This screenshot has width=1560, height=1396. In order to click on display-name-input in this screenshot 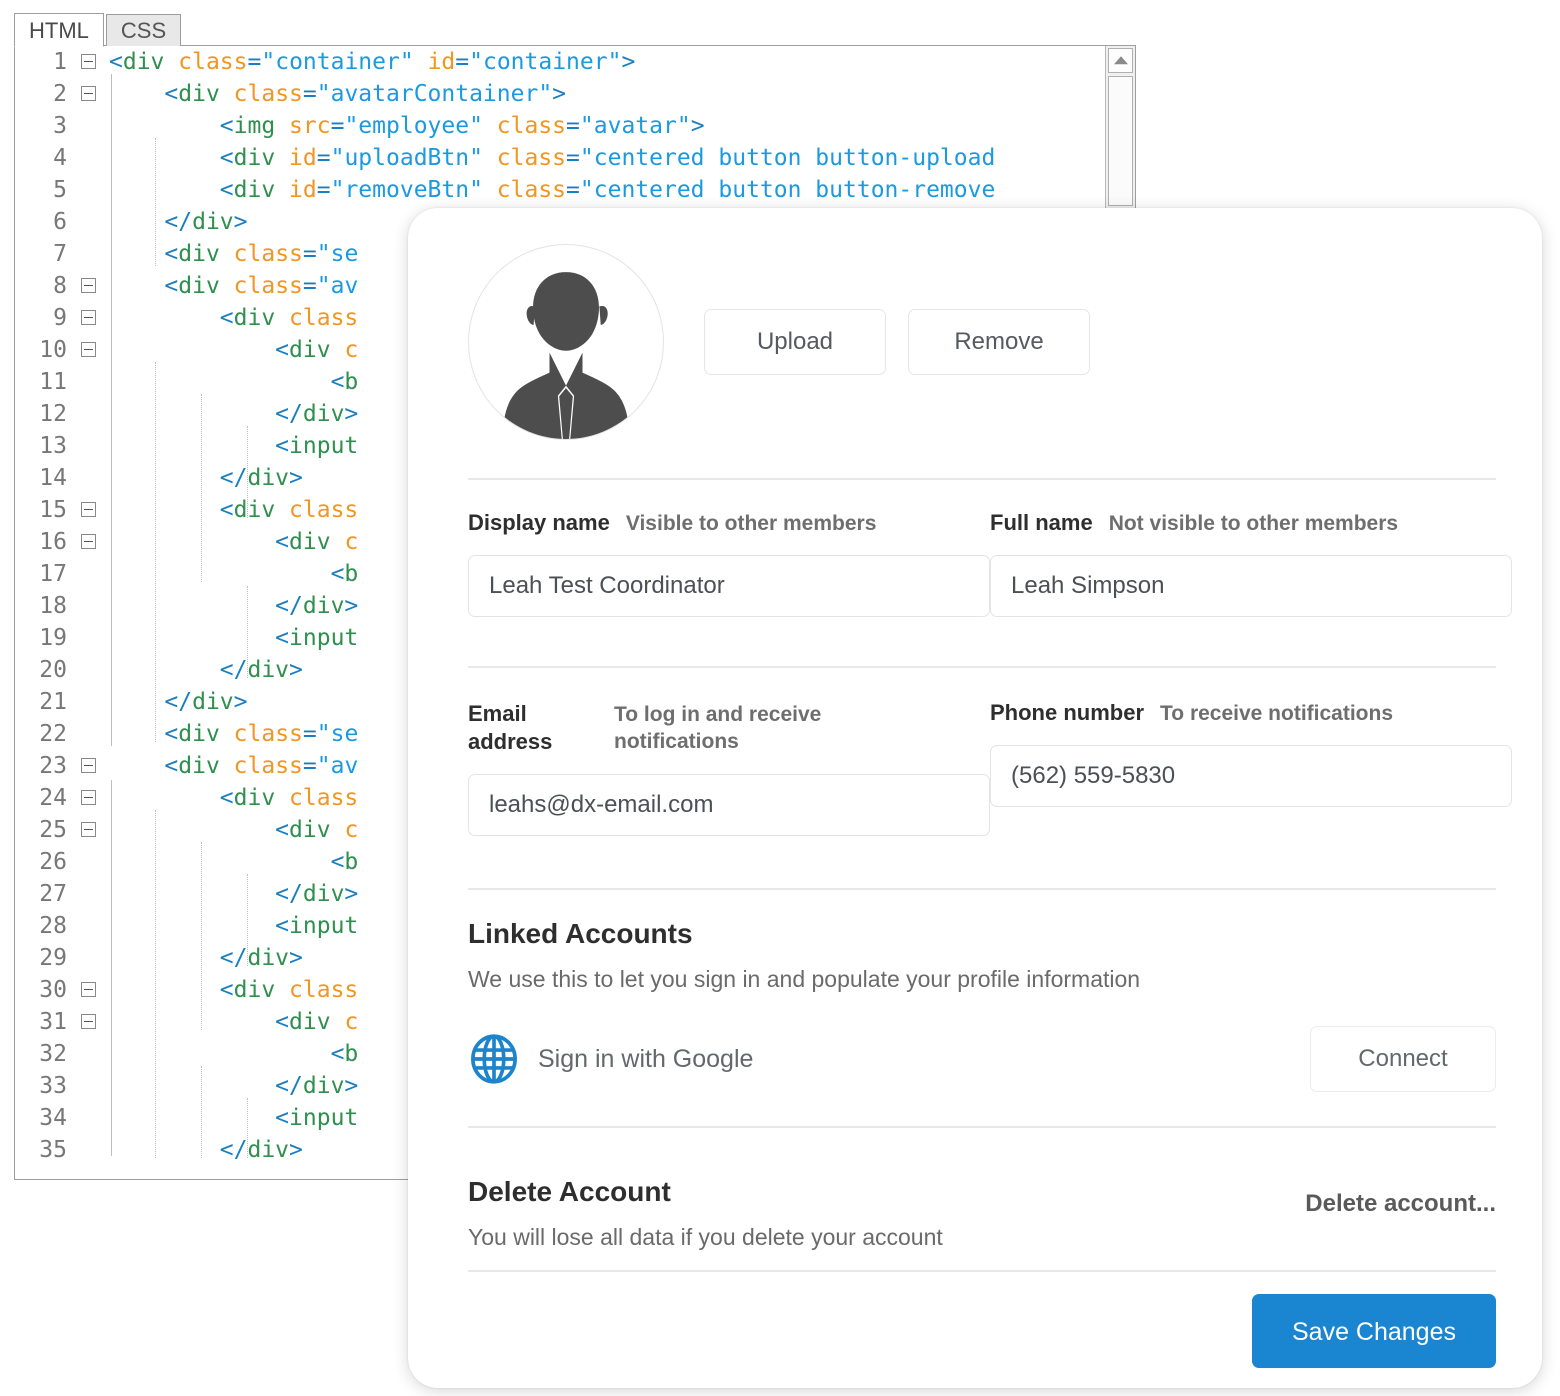, I will do `click(729, 586)`.